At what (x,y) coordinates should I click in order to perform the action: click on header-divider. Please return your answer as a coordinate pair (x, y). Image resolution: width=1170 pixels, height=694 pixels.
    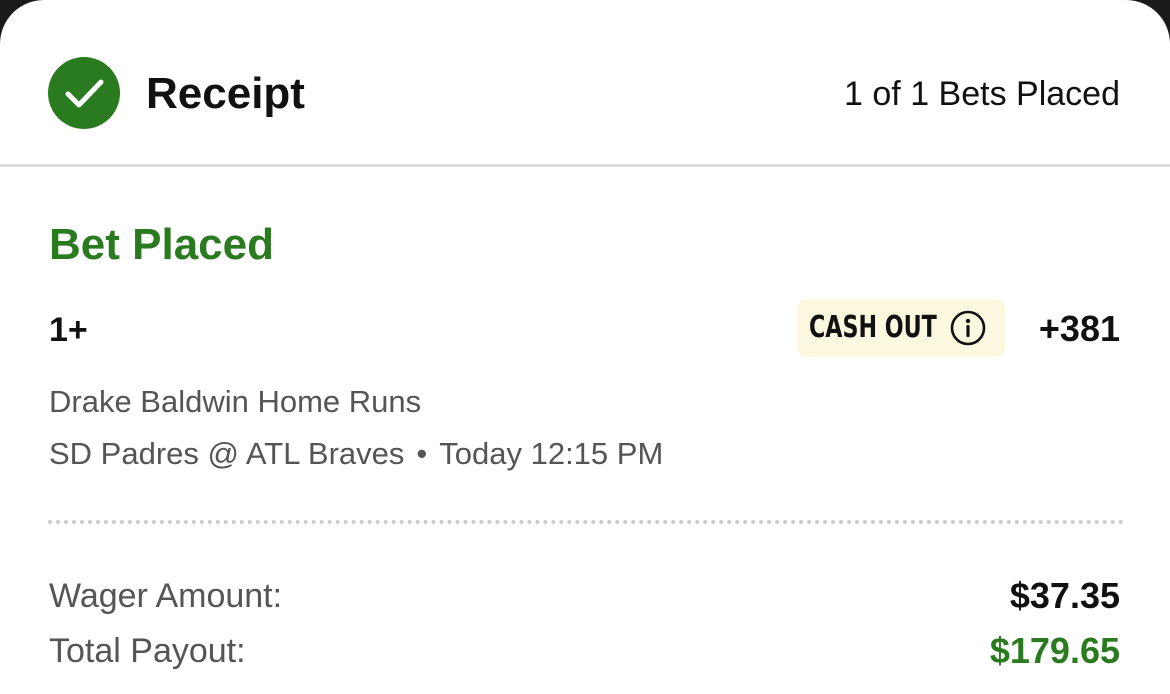
    Looking at the image, I should click on (585, 165).